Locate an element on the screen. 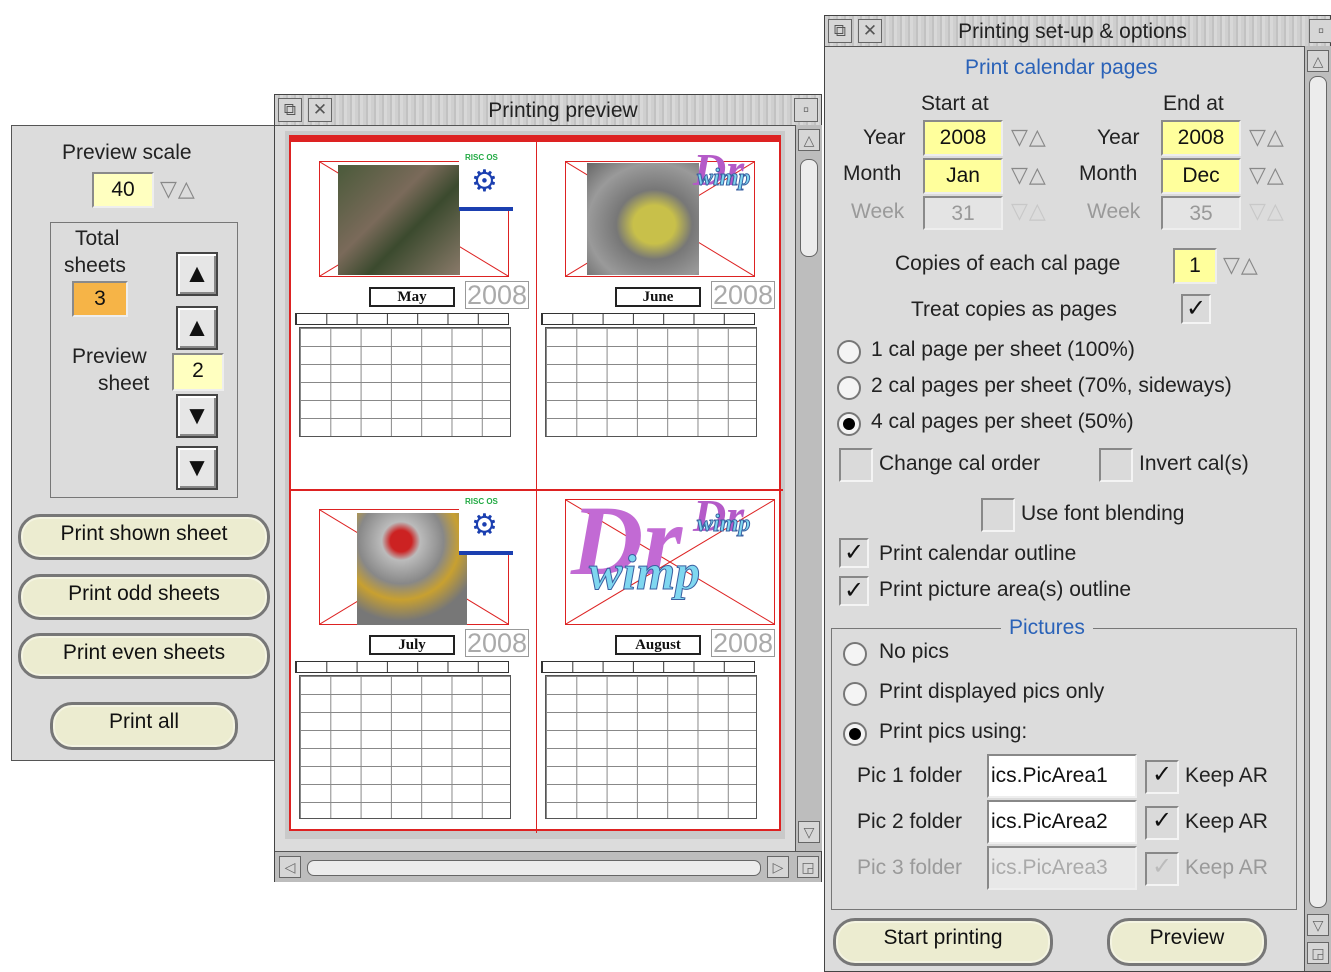 This screenshot has width=1331, height=972. pic1-keep-ar-checkbox: ✓ is located at coordinates (1162, 777).